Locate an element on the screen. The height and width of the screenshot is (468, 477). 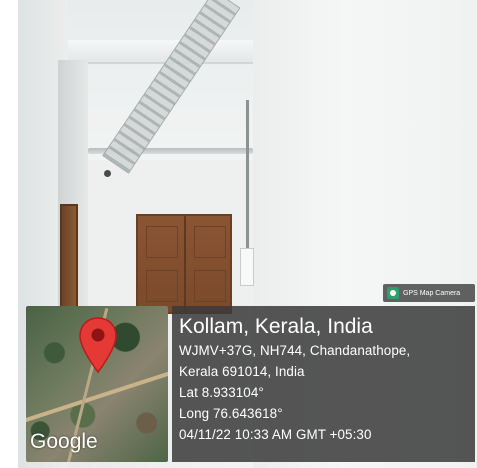
map-pin-icon is located at coordinates (98, 345).